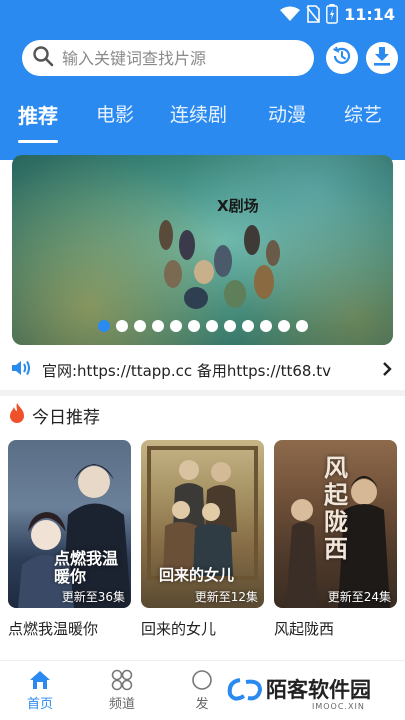 Image resolution: width=405 pixels, height=720 pixels. I want to click on search-input, so click(172, 58).